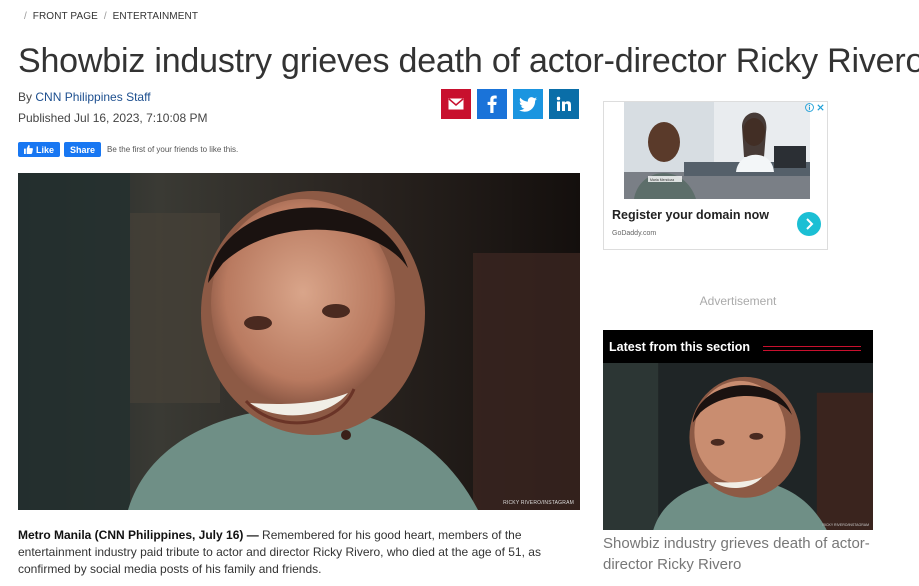  Describe the element at coordinates (815, 107) in the screenshot. I see `ad-choices` at that location.